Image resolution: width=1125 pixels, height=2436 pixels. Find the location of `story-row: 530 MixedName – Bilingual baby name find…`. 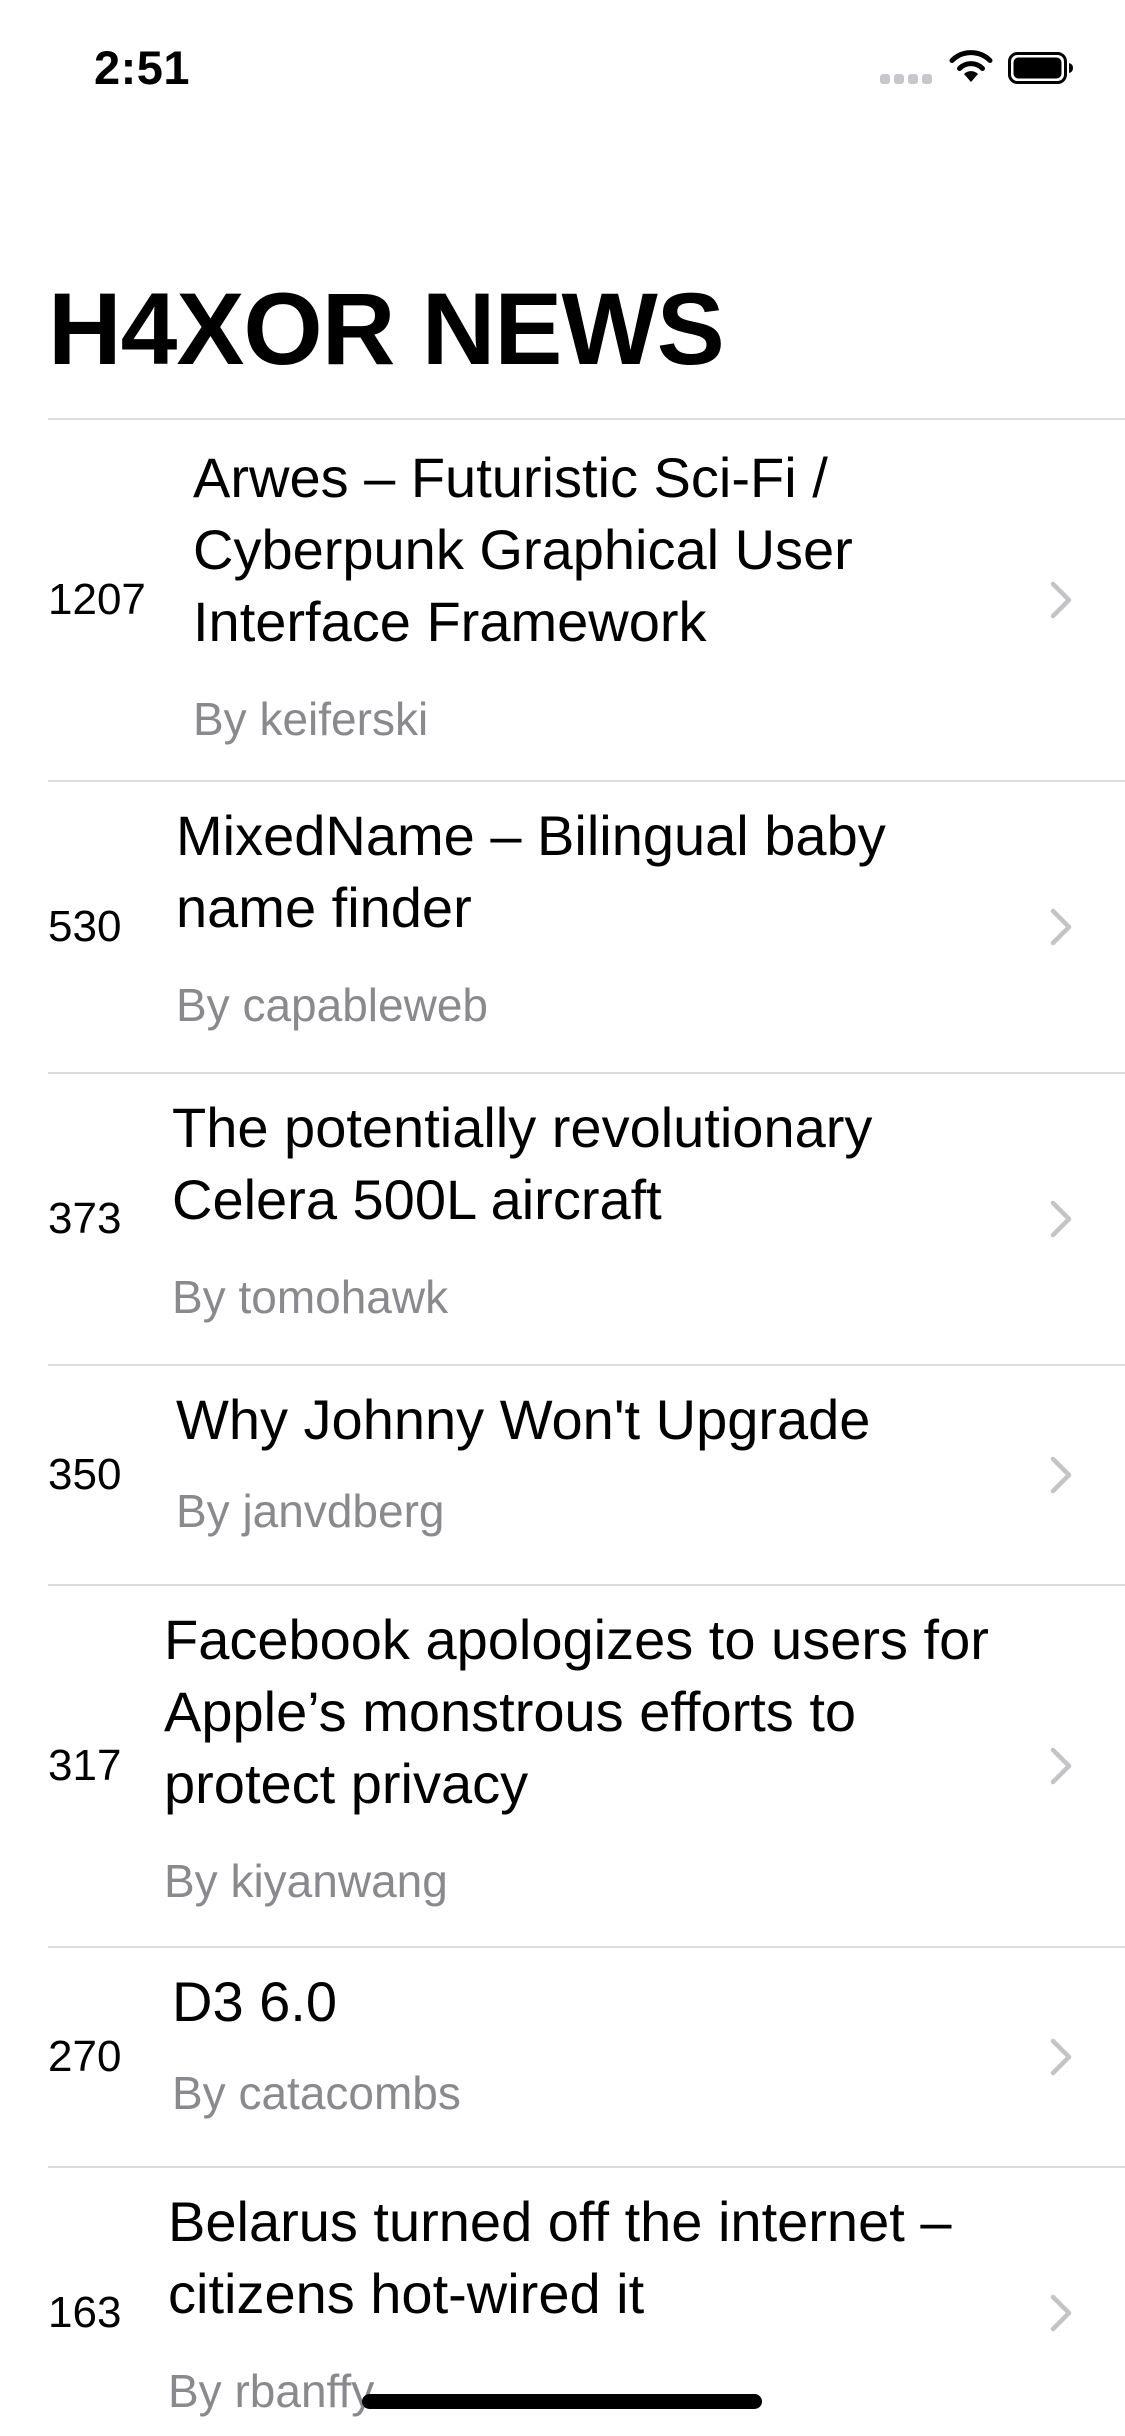

story-row: 530 MixedName – Bilingual baby name find… is located at coordinates (586, 926).